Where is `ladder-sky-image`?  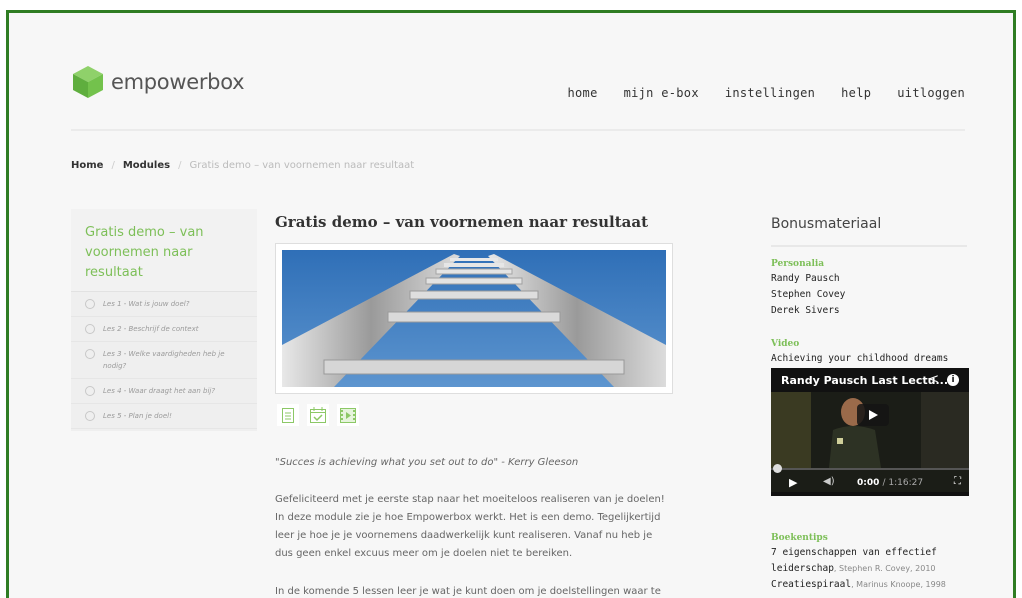
ladder-sky-image is located at coordinates (474, 318).